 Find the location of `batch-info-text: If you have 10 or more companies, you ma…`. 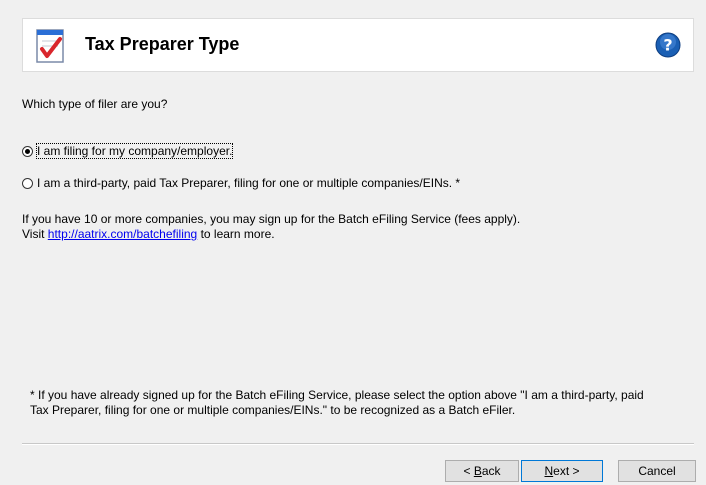

batch-info-text: If you have 10 or more companies, you ma… is located at coordinates (271, 219).